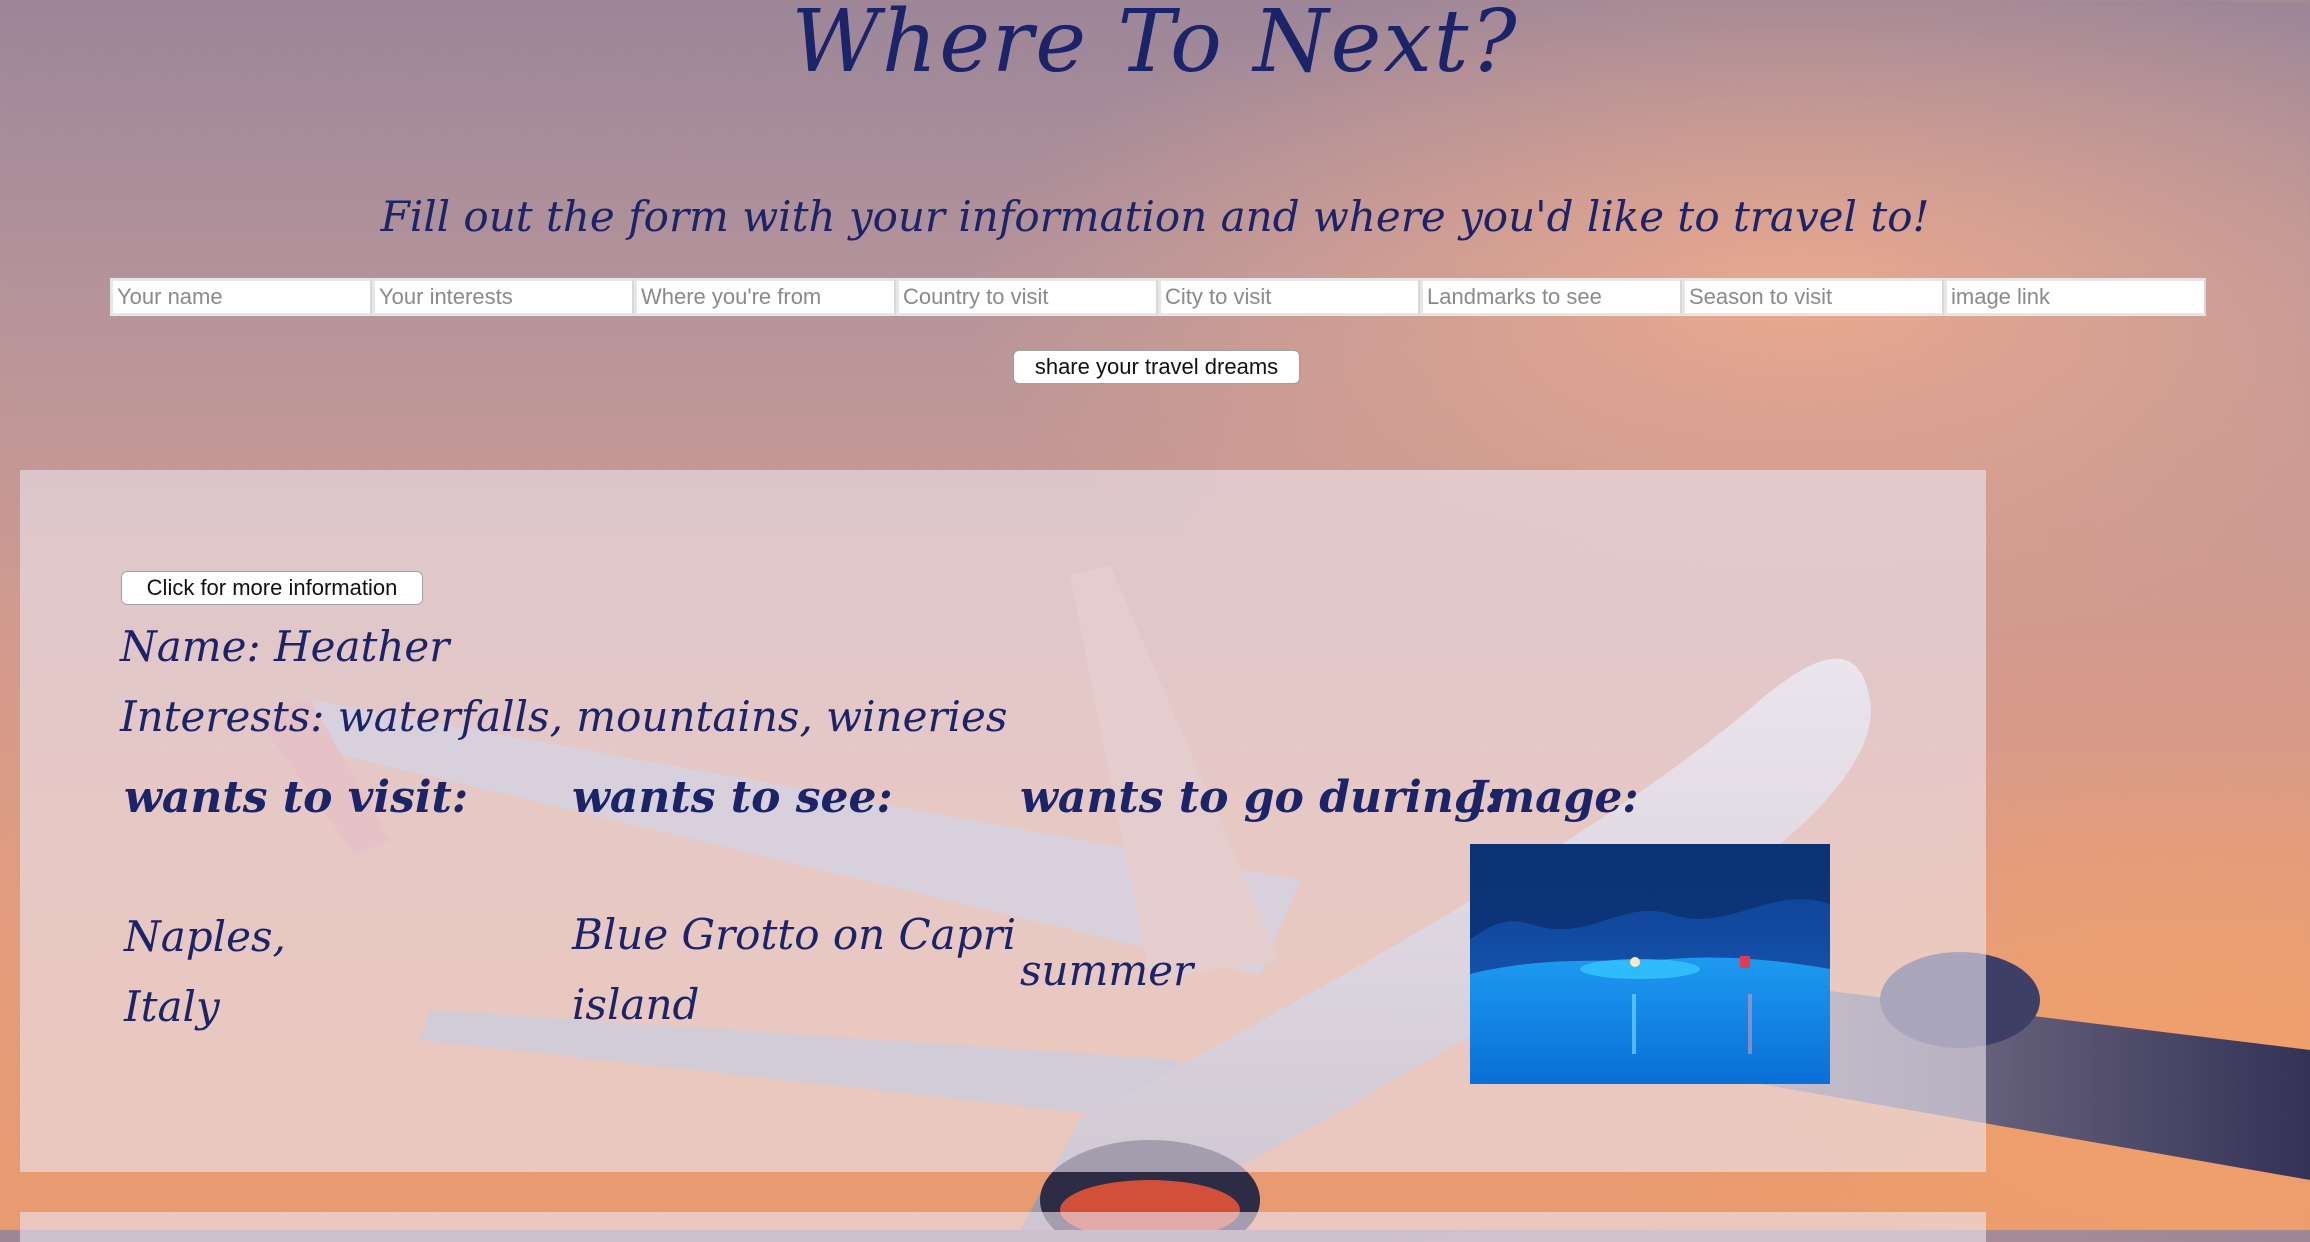 The width and height of the screenshot is (2310, 1242). I want to click on season-value: summer, so click(1107, 970).